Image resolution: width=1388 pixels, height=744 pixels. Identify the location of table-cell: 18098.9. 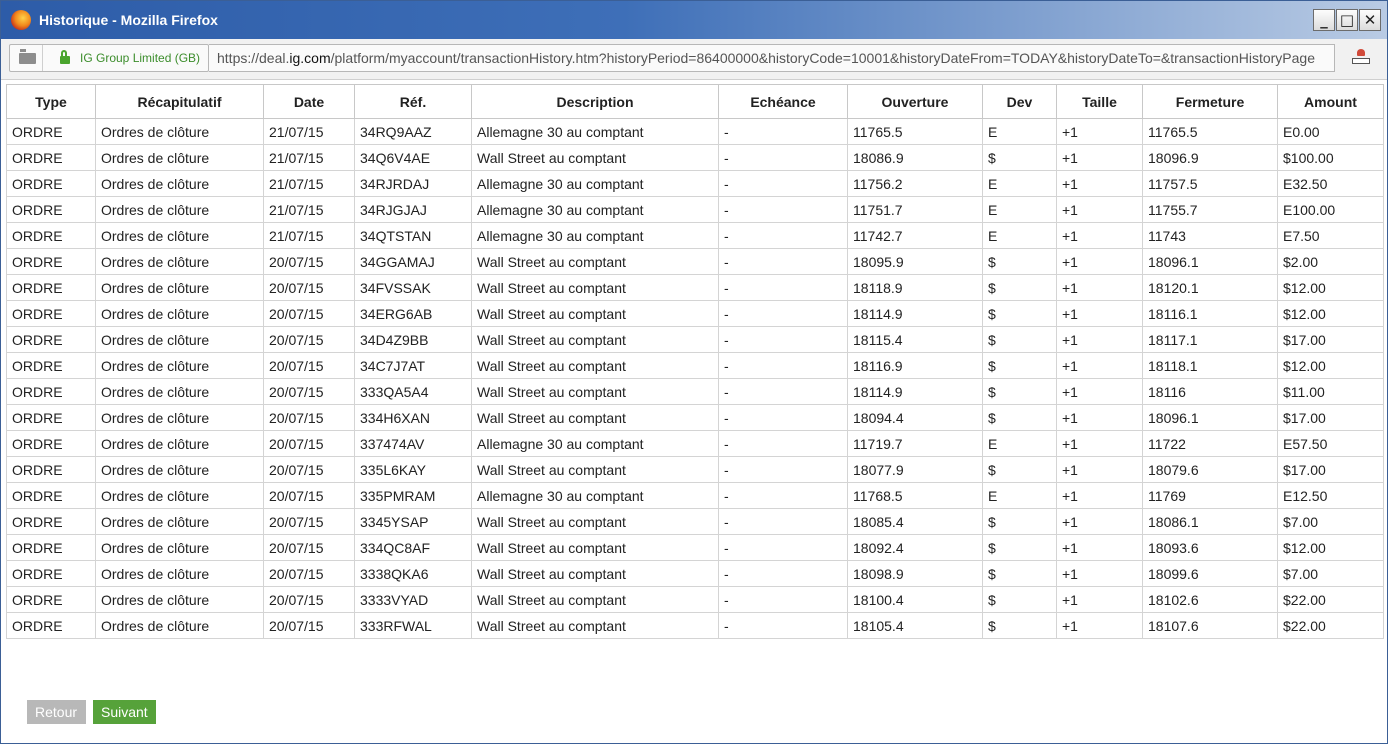
(915, 573).